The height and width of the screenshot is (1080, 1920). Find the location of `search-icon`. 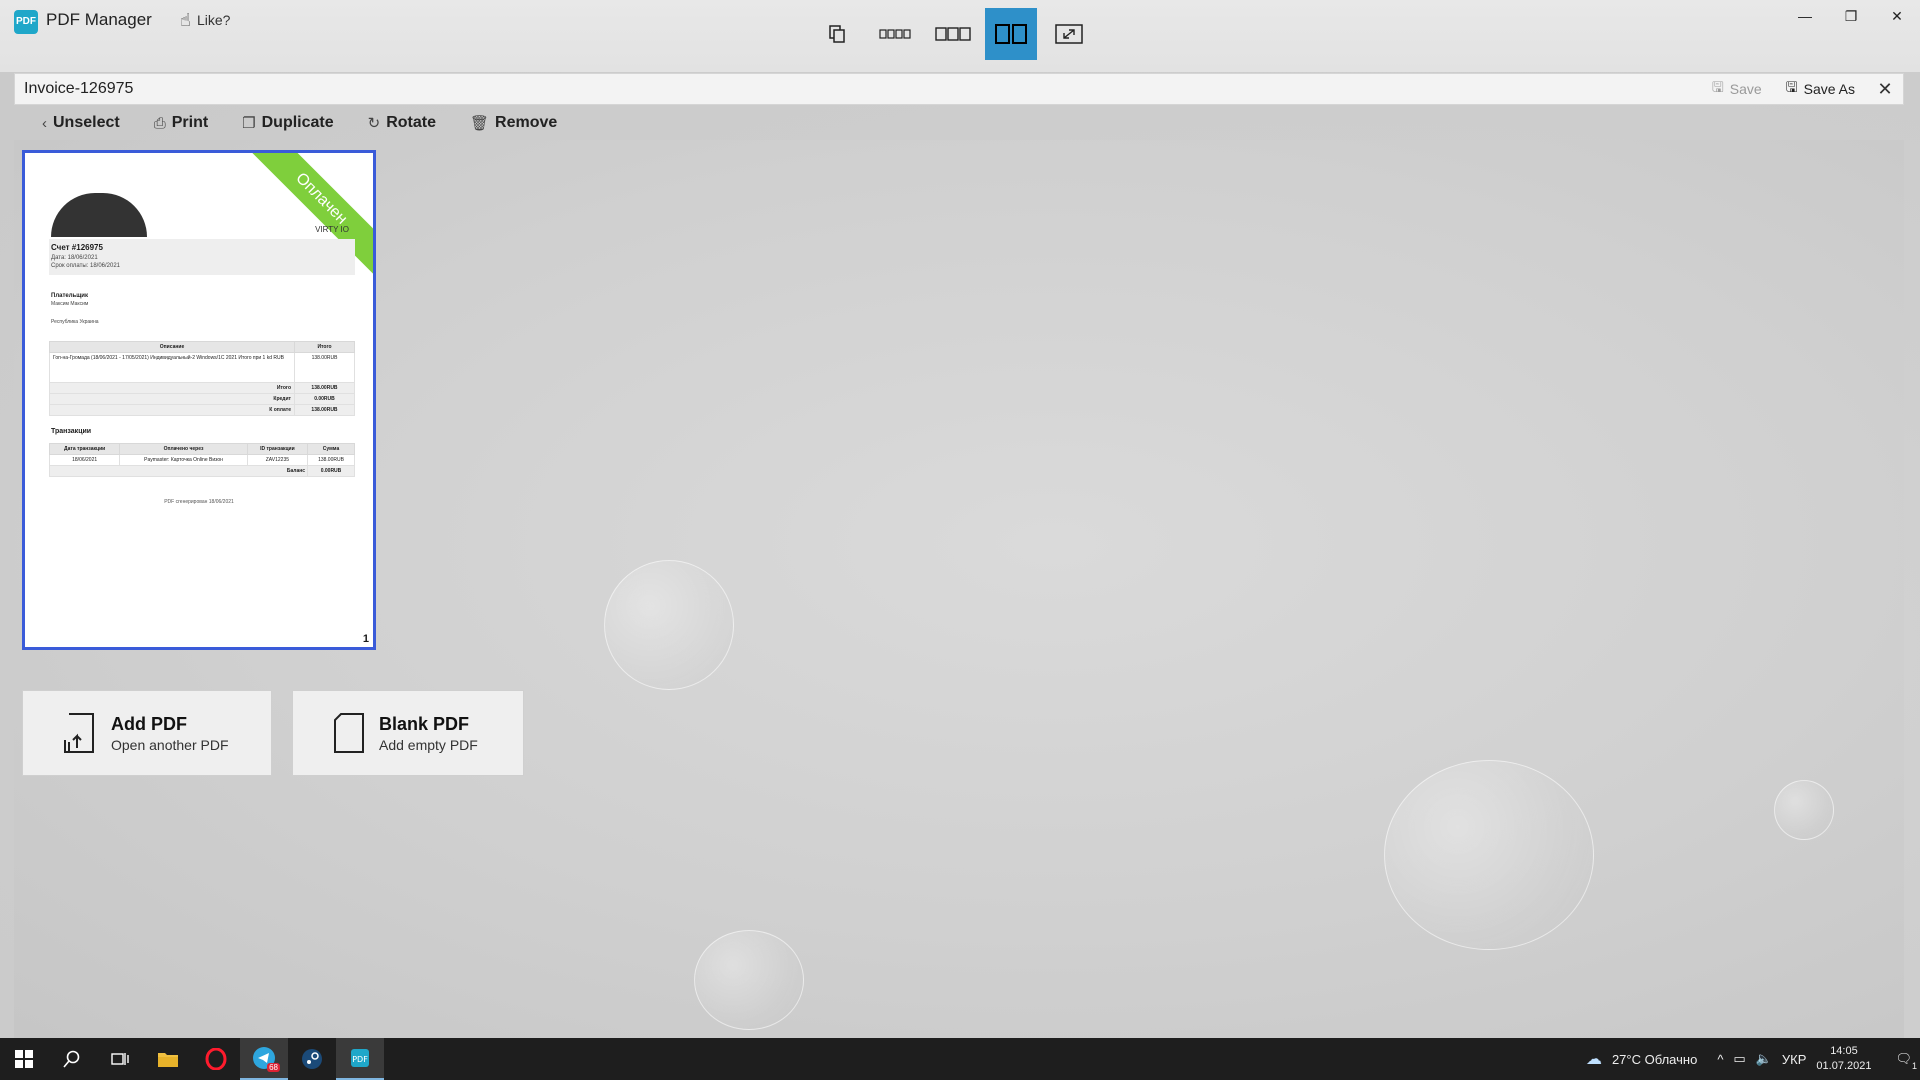

search-icon is located at coordinates (71, 1059).